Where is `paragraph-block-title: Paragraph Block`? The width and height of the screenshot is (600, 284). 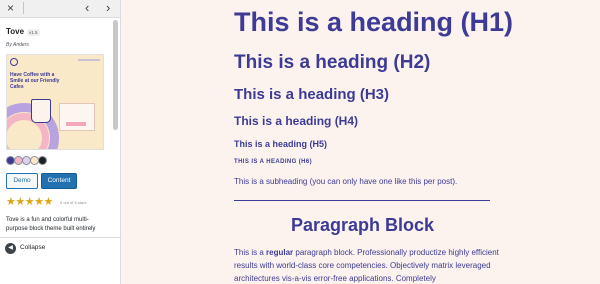 paragraph-block-title: Paragraph Block is located at coordinates (363, 225).